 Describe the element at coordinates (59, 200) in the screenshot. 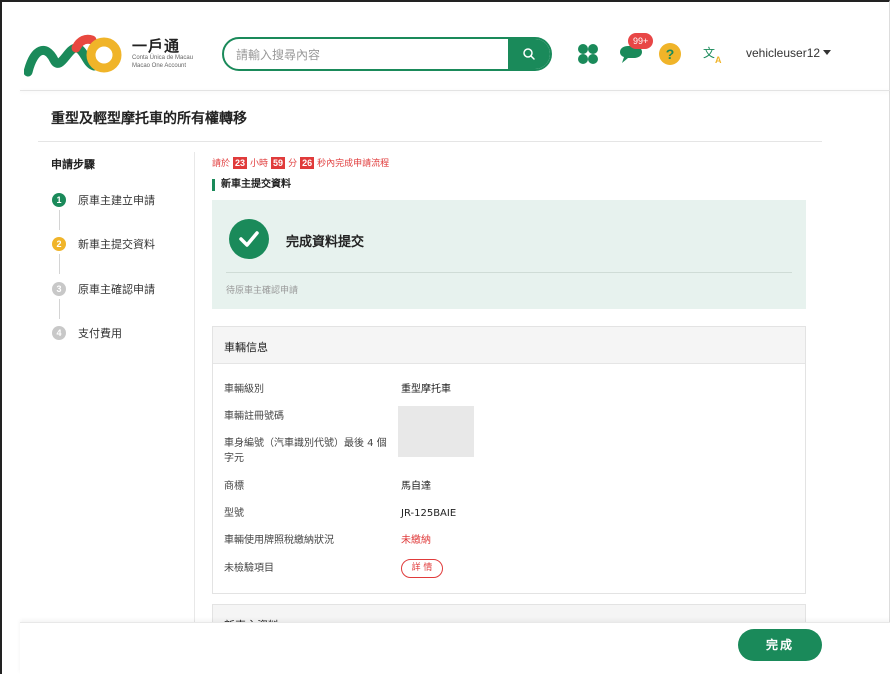

I see `step-number: 1` at that location.